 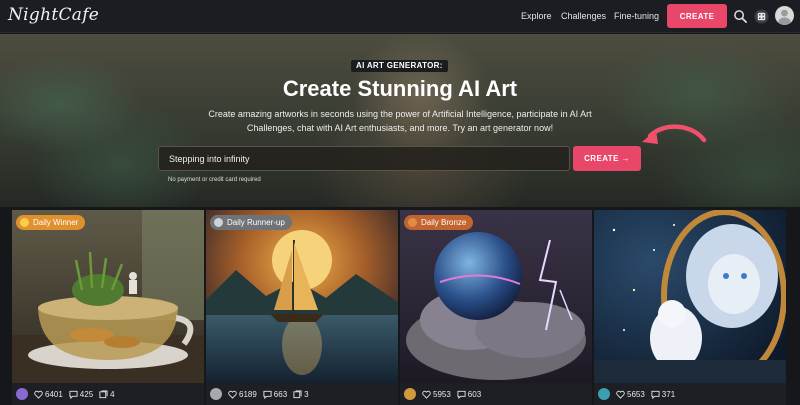 I want to click on artwork-stats: 5953 603, so click(x=442, y=394).